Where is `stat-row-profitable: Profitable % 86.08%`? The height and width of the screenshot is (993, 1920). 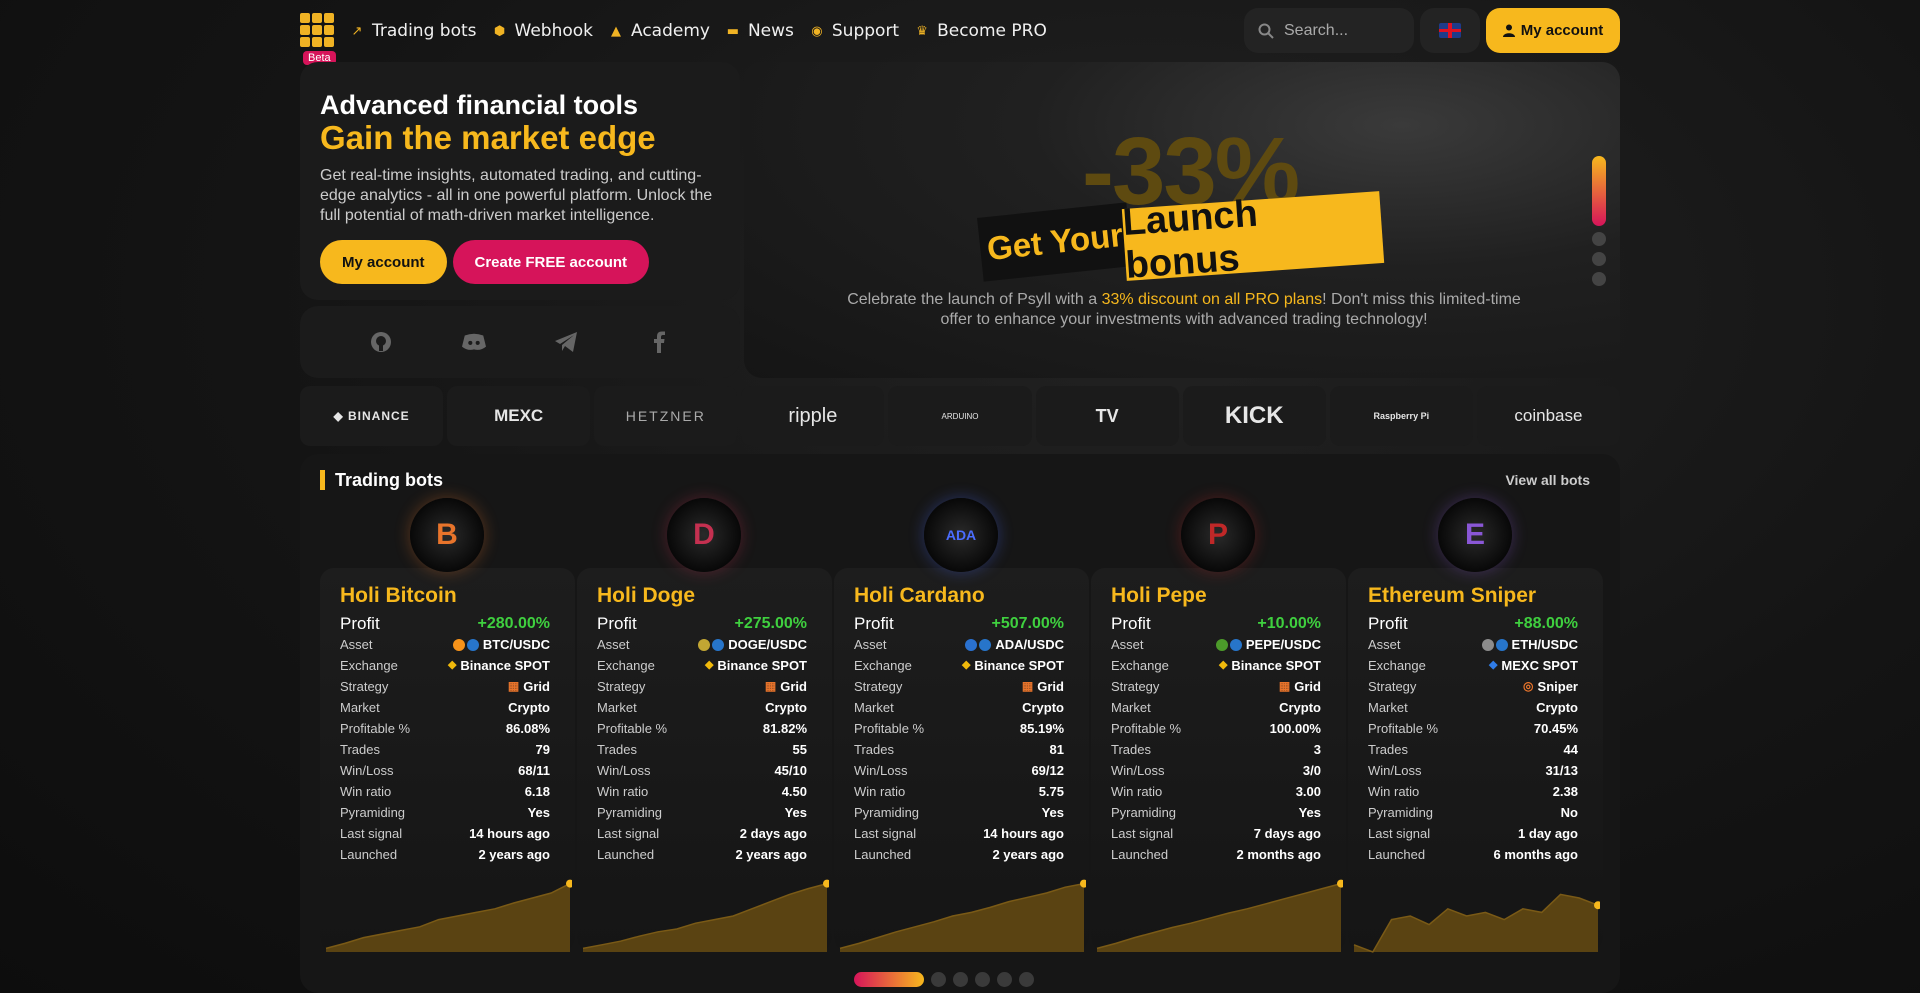 stat-row-profitable: Profitable % 86.08% is located at coordinates (445, 728).